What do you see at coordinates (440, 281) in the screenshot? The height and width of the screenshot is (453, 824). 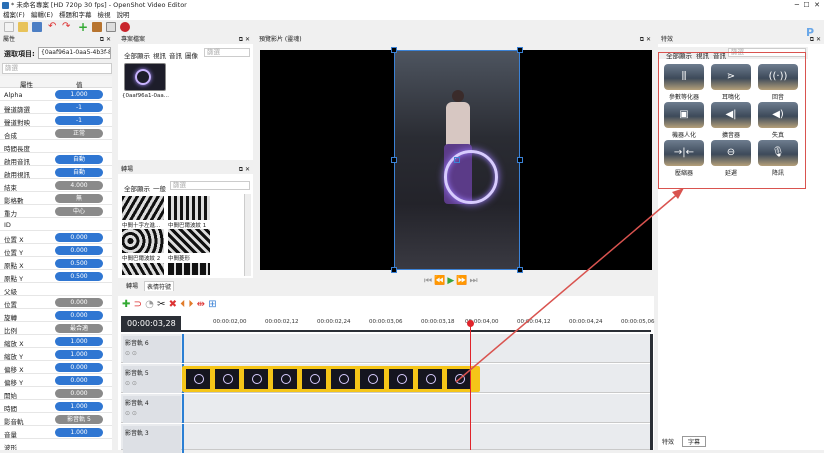 I see `rewind-icon: ⏪` at bounding box center [440, 281].